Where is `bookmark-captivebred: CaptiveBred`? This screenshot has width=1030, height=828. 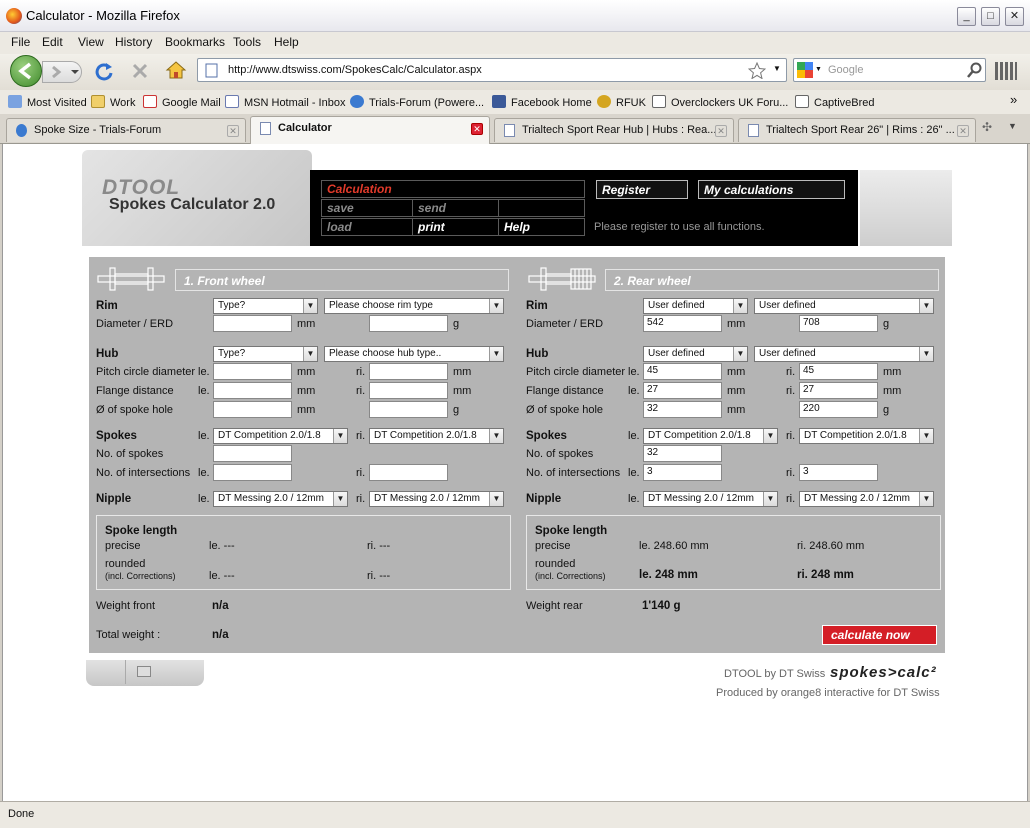
bookmark-captivebred: CaptiveBred is located at coordinates (835, 102).